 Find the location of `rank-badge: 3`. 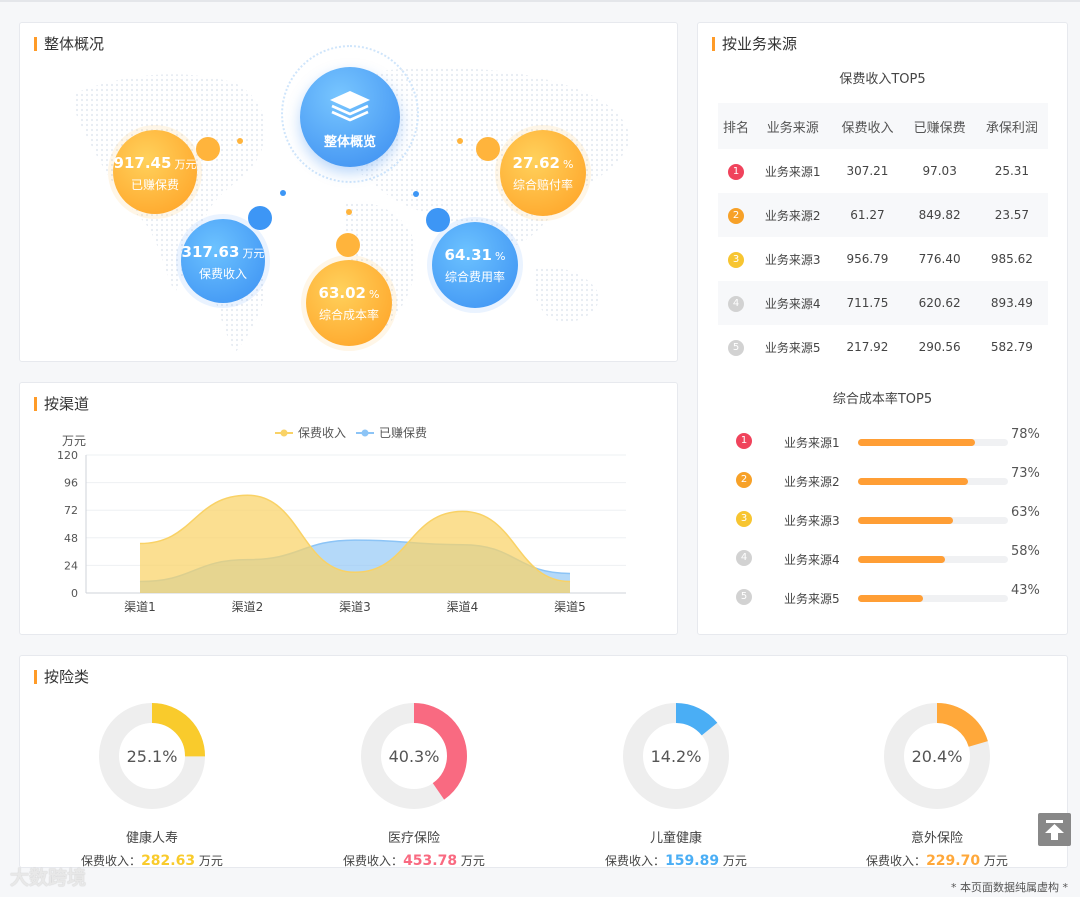

rank-badge: 3 is located at coordinates (736, 259).